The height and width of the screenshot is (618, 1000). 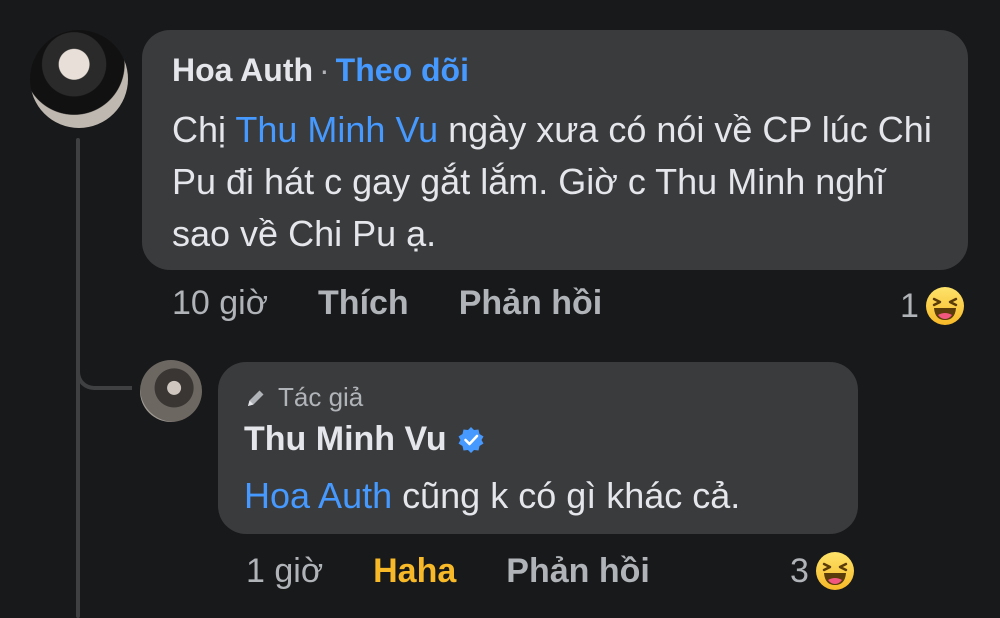 I want to click on reply-timestamp: 1 giờ, so click(x=284, y=571).